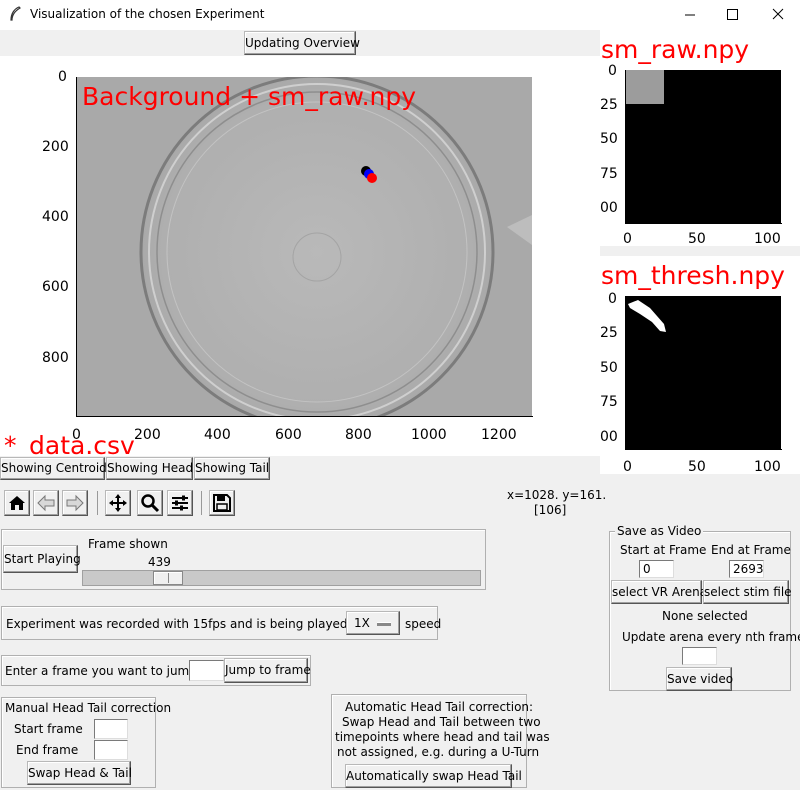  Describe the element at coordinates (168, 578) in the screenshot. I see `frame-slider-handle` at that location.